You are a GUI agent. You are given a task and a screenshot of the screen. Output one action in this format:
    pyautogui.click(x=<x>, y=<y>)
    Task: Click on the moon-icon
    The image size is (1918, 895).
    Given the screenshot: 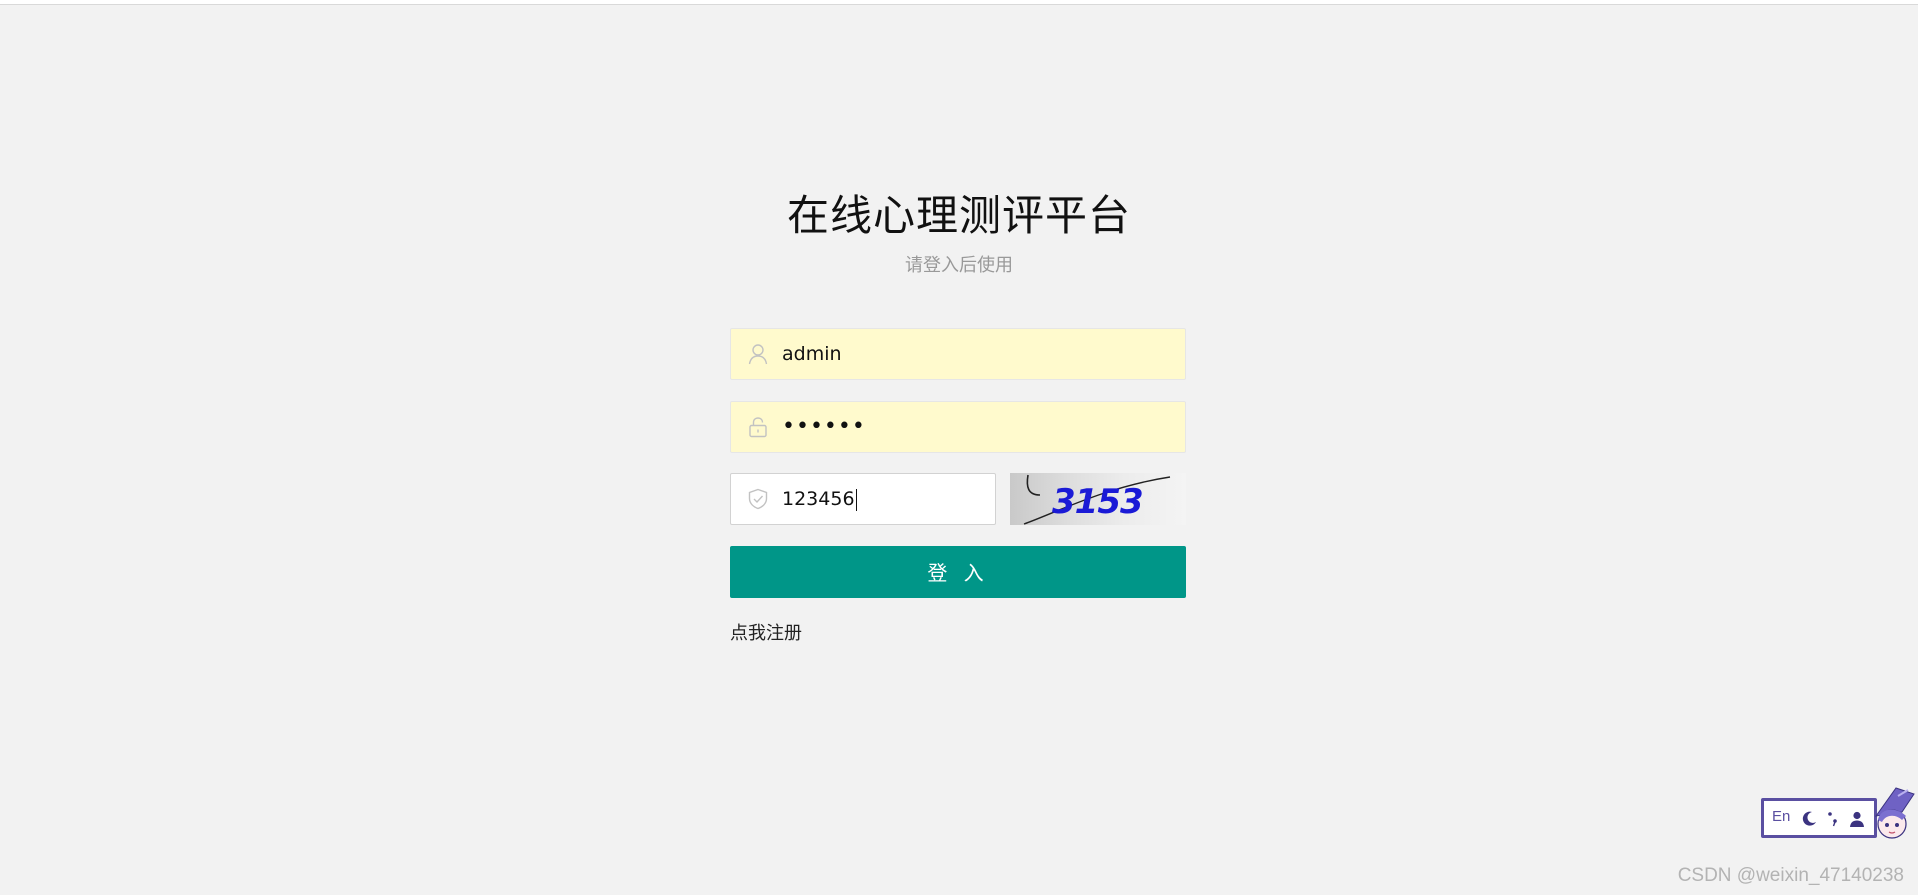 What is the action you would take?
    pyautogui.click(x=1809, y=819)
    